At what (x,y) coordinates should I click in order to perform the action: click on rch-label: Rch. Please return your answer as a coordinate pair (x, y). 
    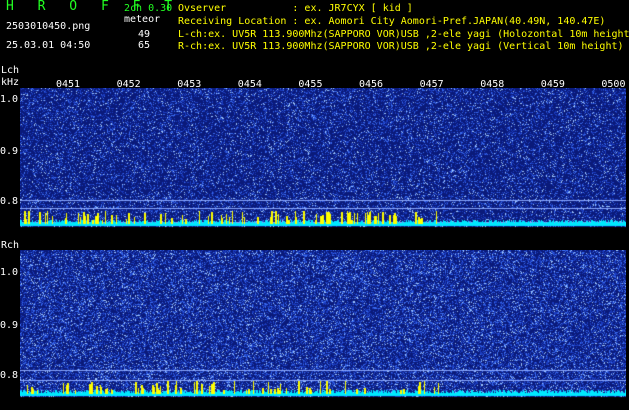
    Looking at the image, I should click on (10, 245).